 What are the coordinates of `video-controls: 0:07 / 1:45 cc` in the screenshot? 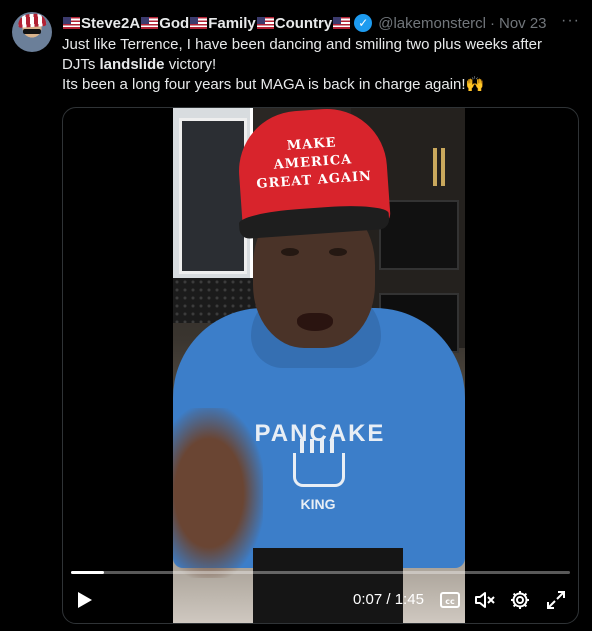 It's located at (320, 600).